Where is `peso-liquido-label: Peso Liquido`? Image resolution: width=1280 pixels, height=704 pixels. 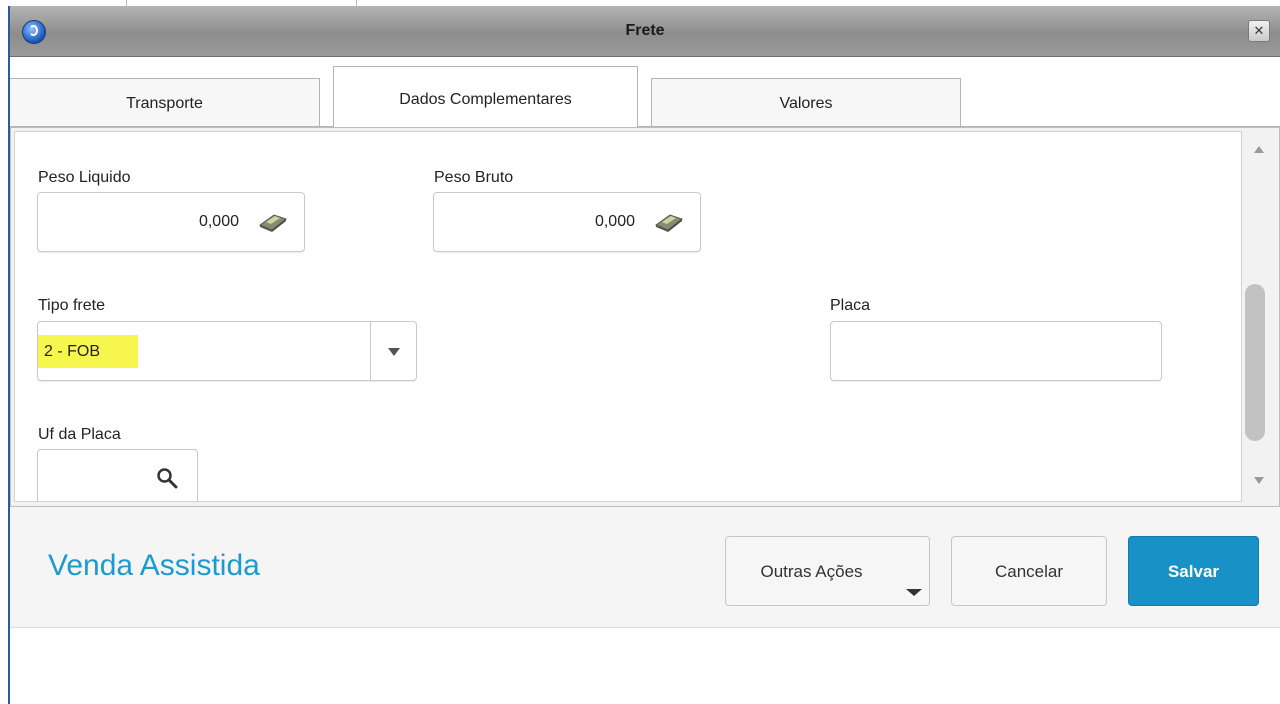
peso-liquido-label: Peso Liquido is located at coordinates (84, 177).